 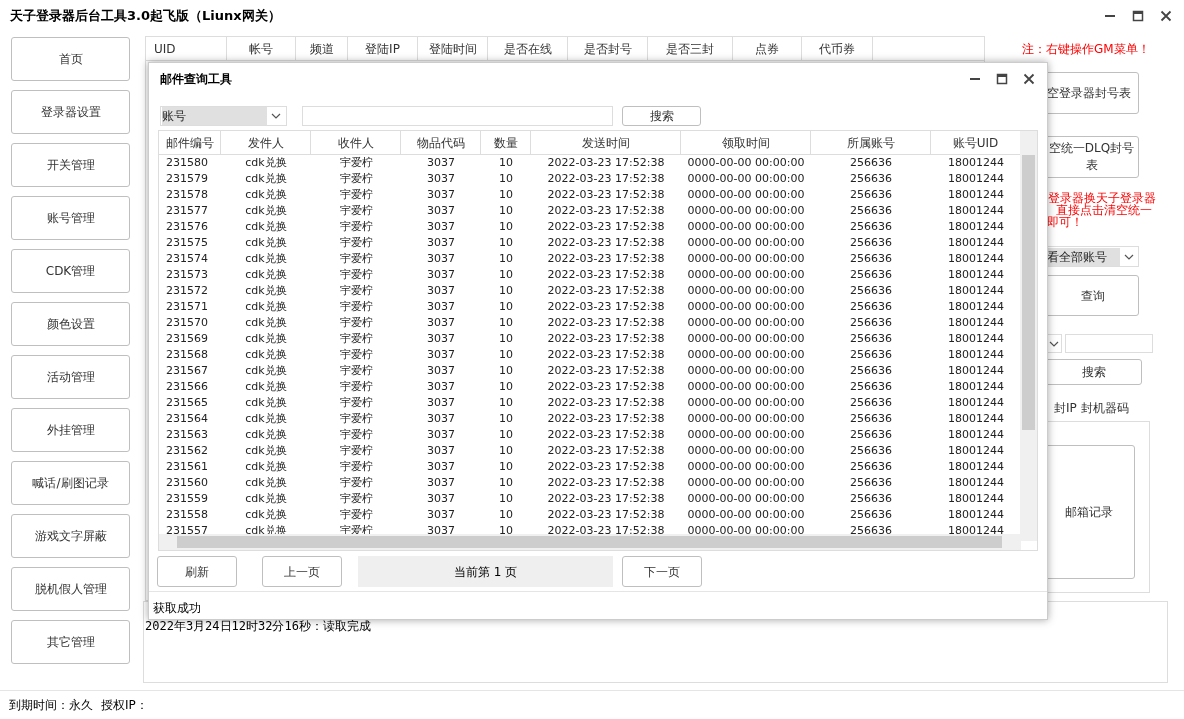 What do you see at coordinates (70, 377) in the screenshot?
I see `sidebar-button: 活动管理` at bounding box center [70, 377].